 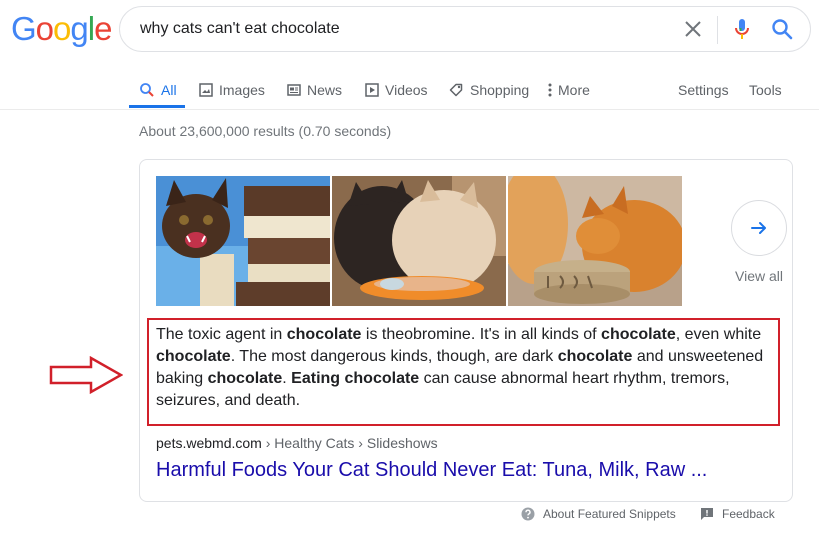 I want to click on tab-more: More, so click(x=569, y=89).